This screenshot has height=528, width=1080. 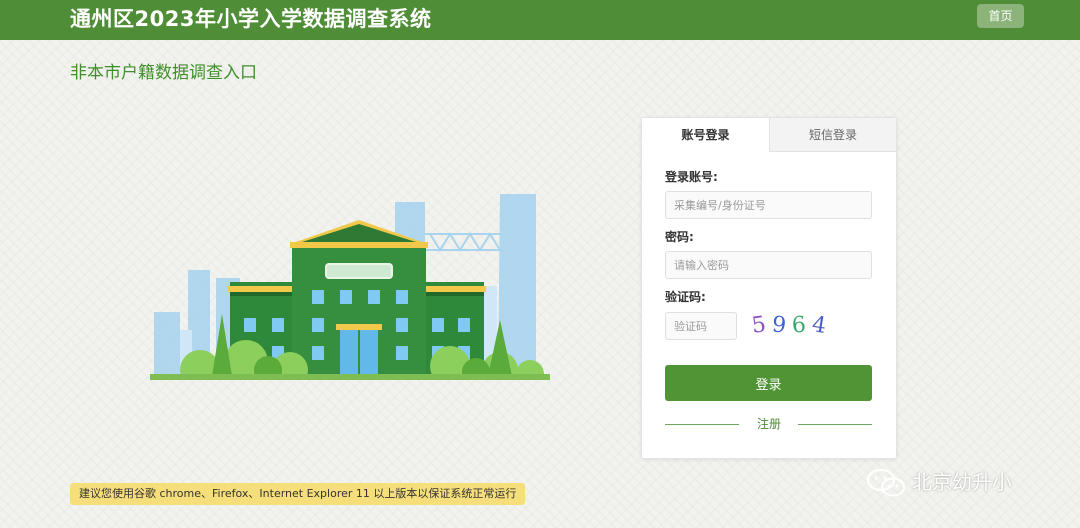 I want to click on home-button: 首页, so click(x=1000, y=16).